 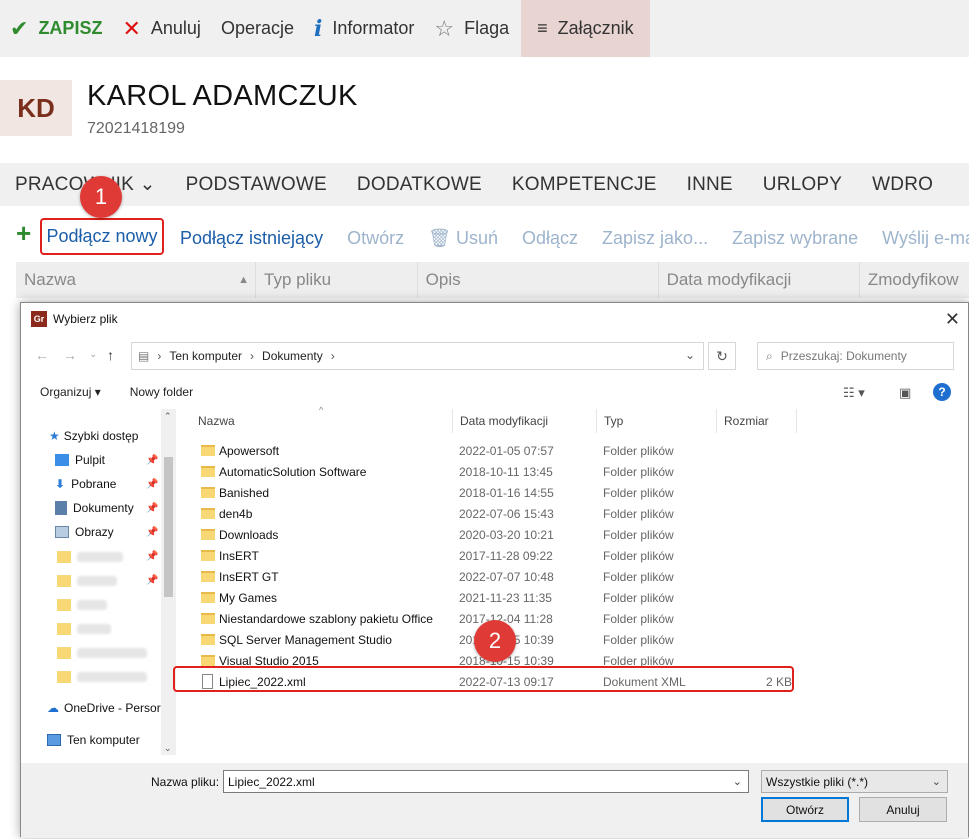 I want to click on col-header-date: Data modyfikacji, so click(x=525, y=421).